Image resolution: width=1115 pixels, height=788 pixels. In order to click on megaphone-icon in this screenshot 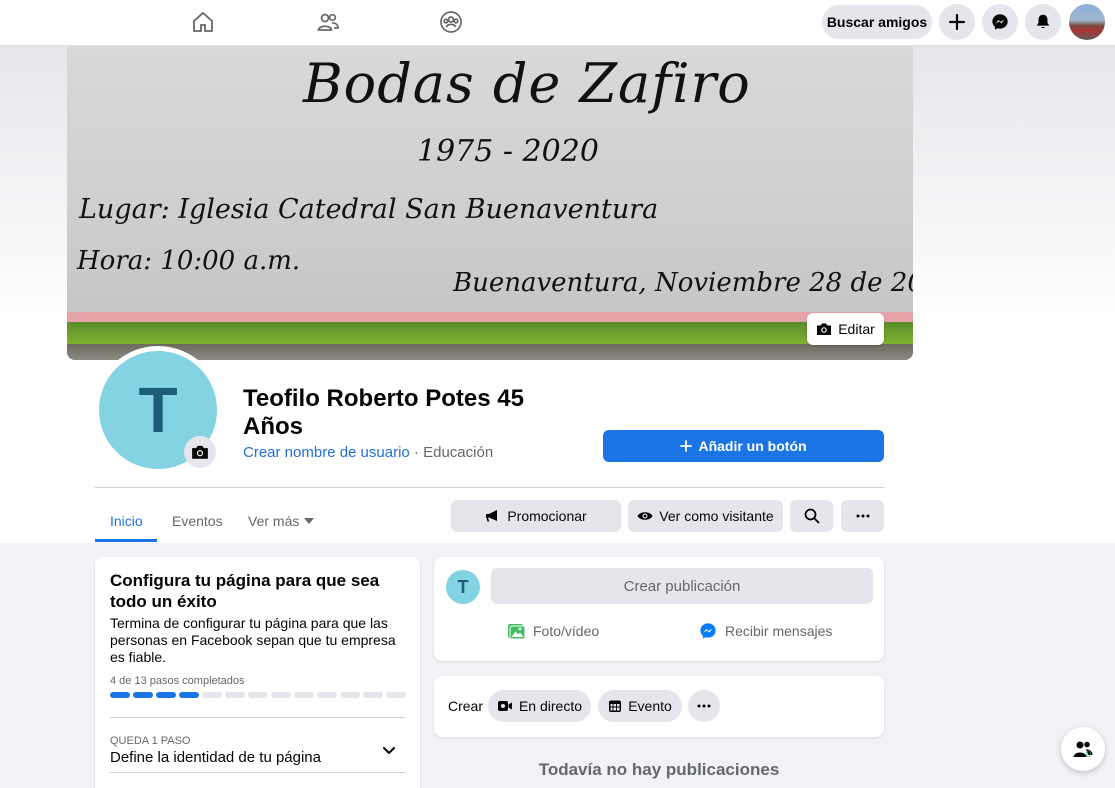, I will do `click(492, 516)`.